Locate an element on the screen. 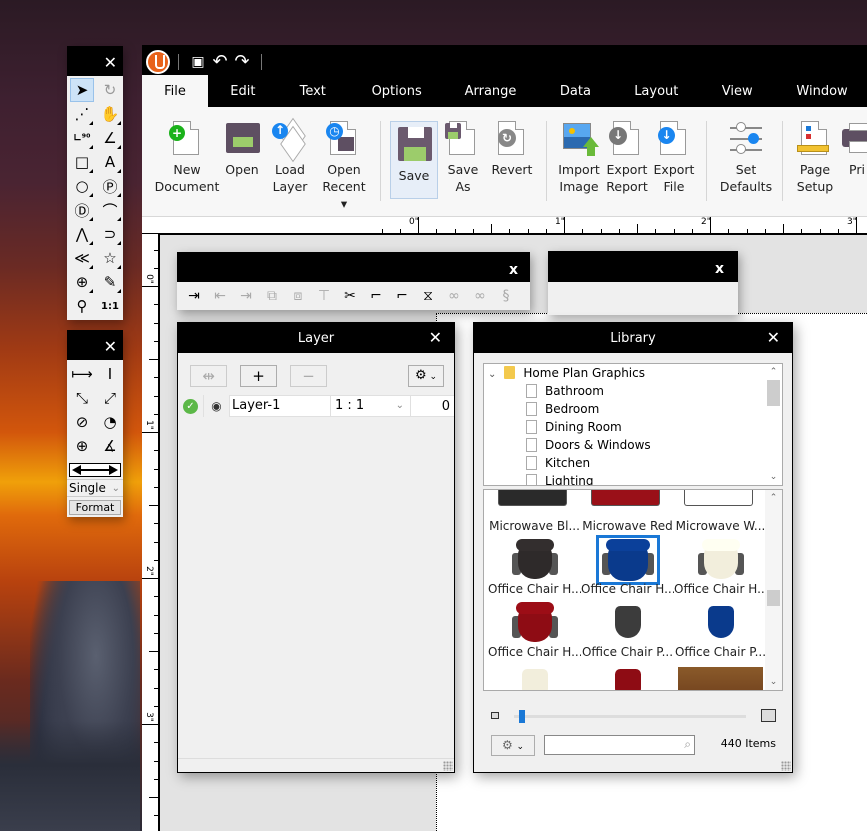  angle-dimension-tool: ∡ is located at coordinates (110, 446).